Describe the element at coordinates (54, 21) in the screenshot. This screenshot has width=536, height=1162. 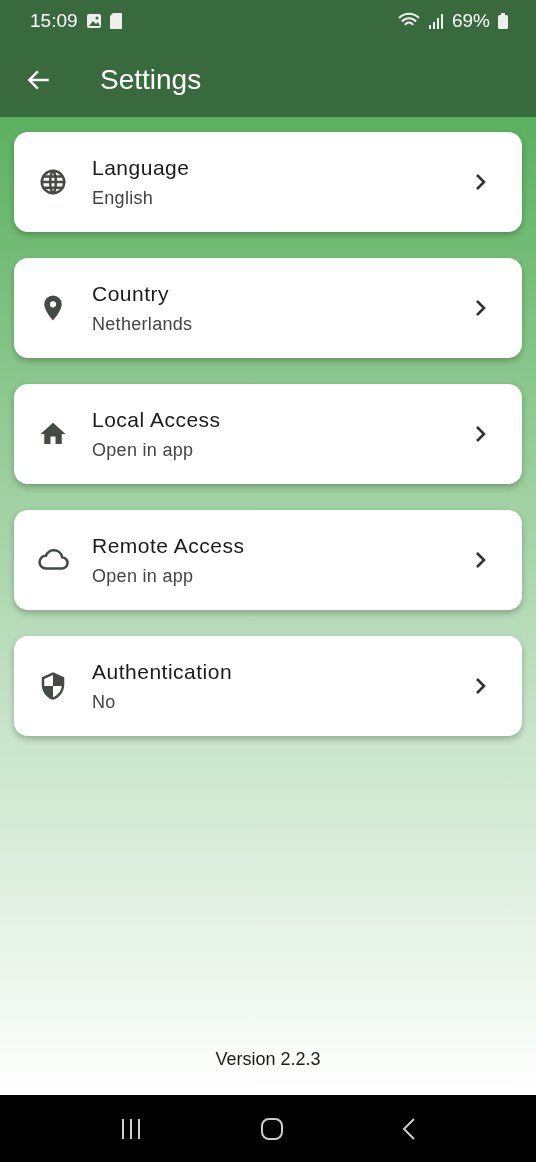
I see `clock: 15:09` at that location.